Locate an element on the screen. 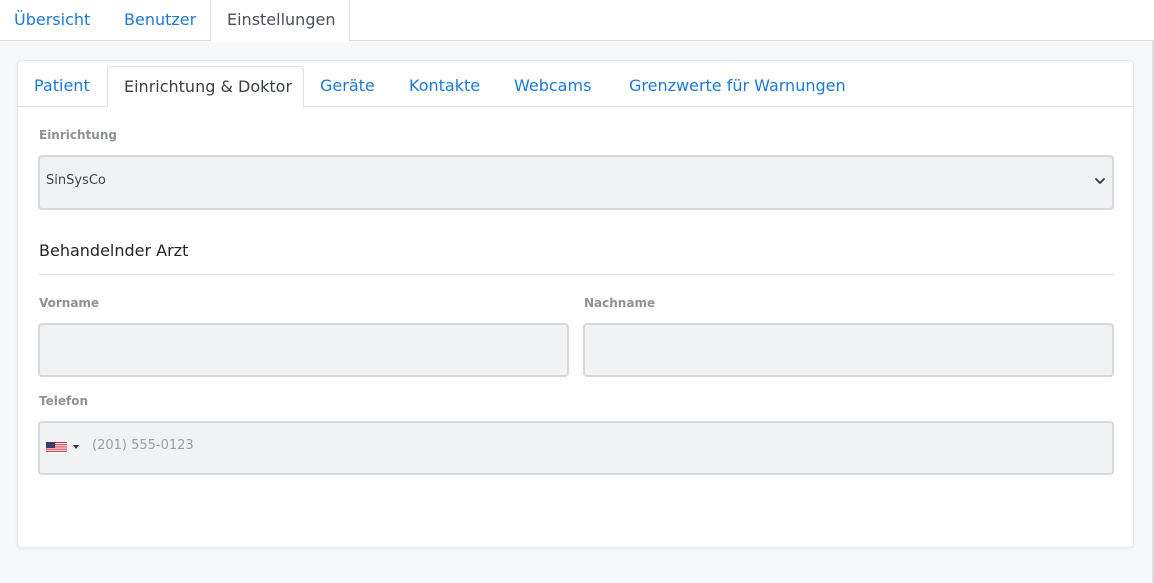 The height and width of the screenshot is (583, 1154). facility-select: SinSysCo is located at coordinates (576, 182).